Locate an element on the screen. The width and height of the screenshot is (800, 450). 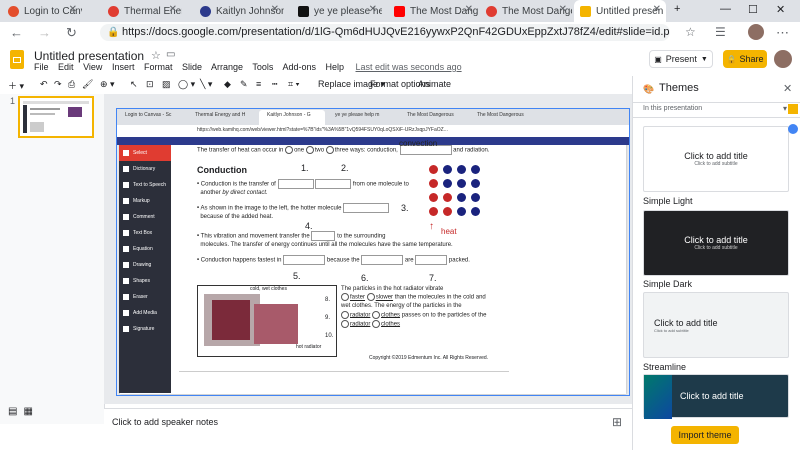
slide-thumbnail is located at coordinates (56, 117).